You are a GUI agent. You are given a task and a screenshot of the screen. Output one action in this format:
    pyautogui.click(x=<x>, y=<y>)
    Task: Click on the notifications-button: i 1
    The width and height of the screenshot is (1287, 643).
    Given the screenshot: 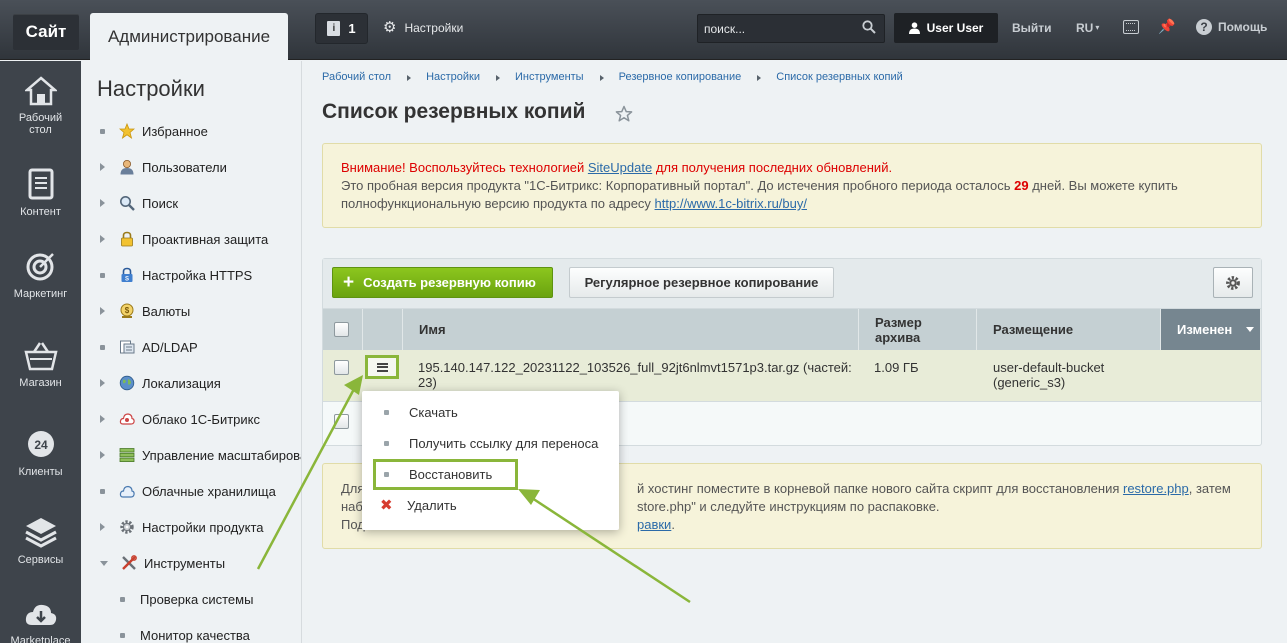 What is the action you would take?
    pyautogui.click(x=341, y=28)
    